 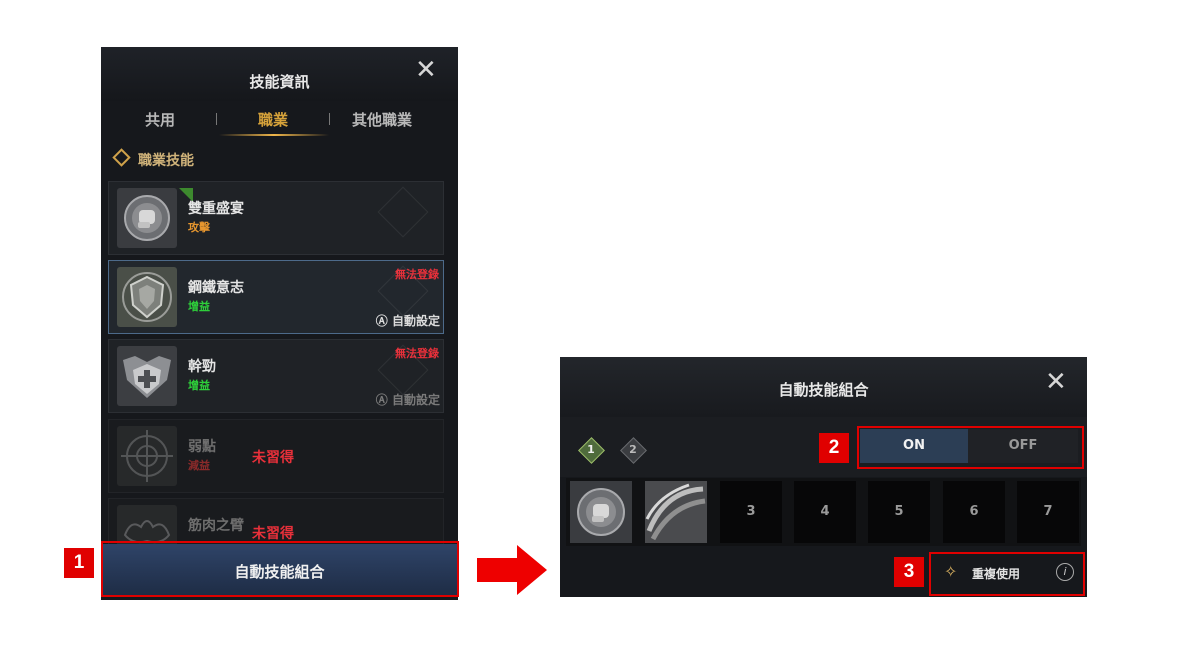 What do you see at coordinates (79, 563) in the screenshot?
I see `step-badge-1: 1` at bounding box center [79, 563].